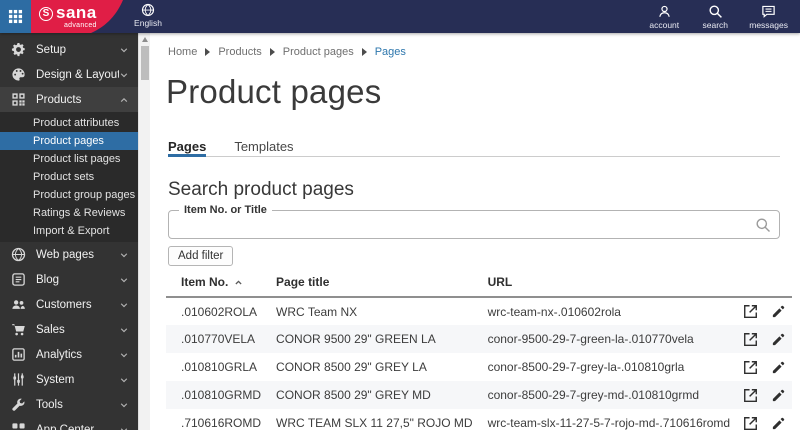  Describe the element at coordinates (664, 11) in the screenshot. I see `person-icon` at that location.